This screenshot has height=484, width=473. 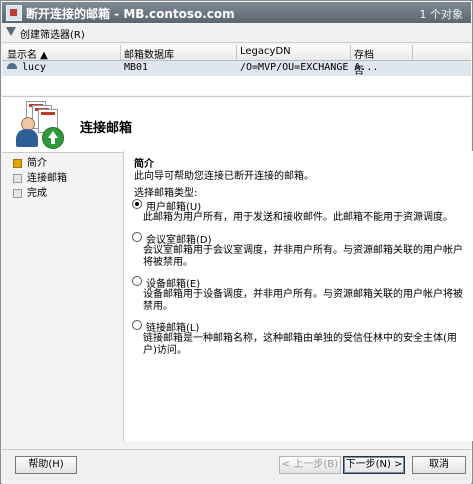 What do you see at coordinates (34, 67) in the screenshot?
I see `cell-display-name: lucy` at bounding box center [34, 67].